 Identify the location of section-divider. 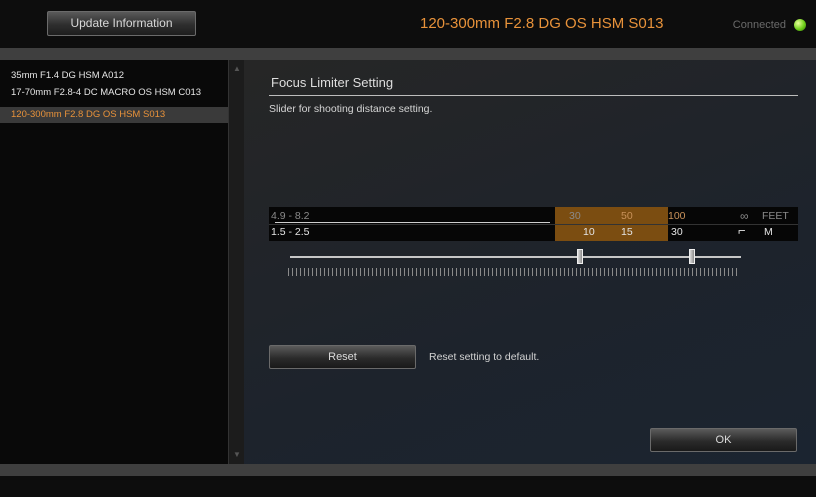
(533, 95).